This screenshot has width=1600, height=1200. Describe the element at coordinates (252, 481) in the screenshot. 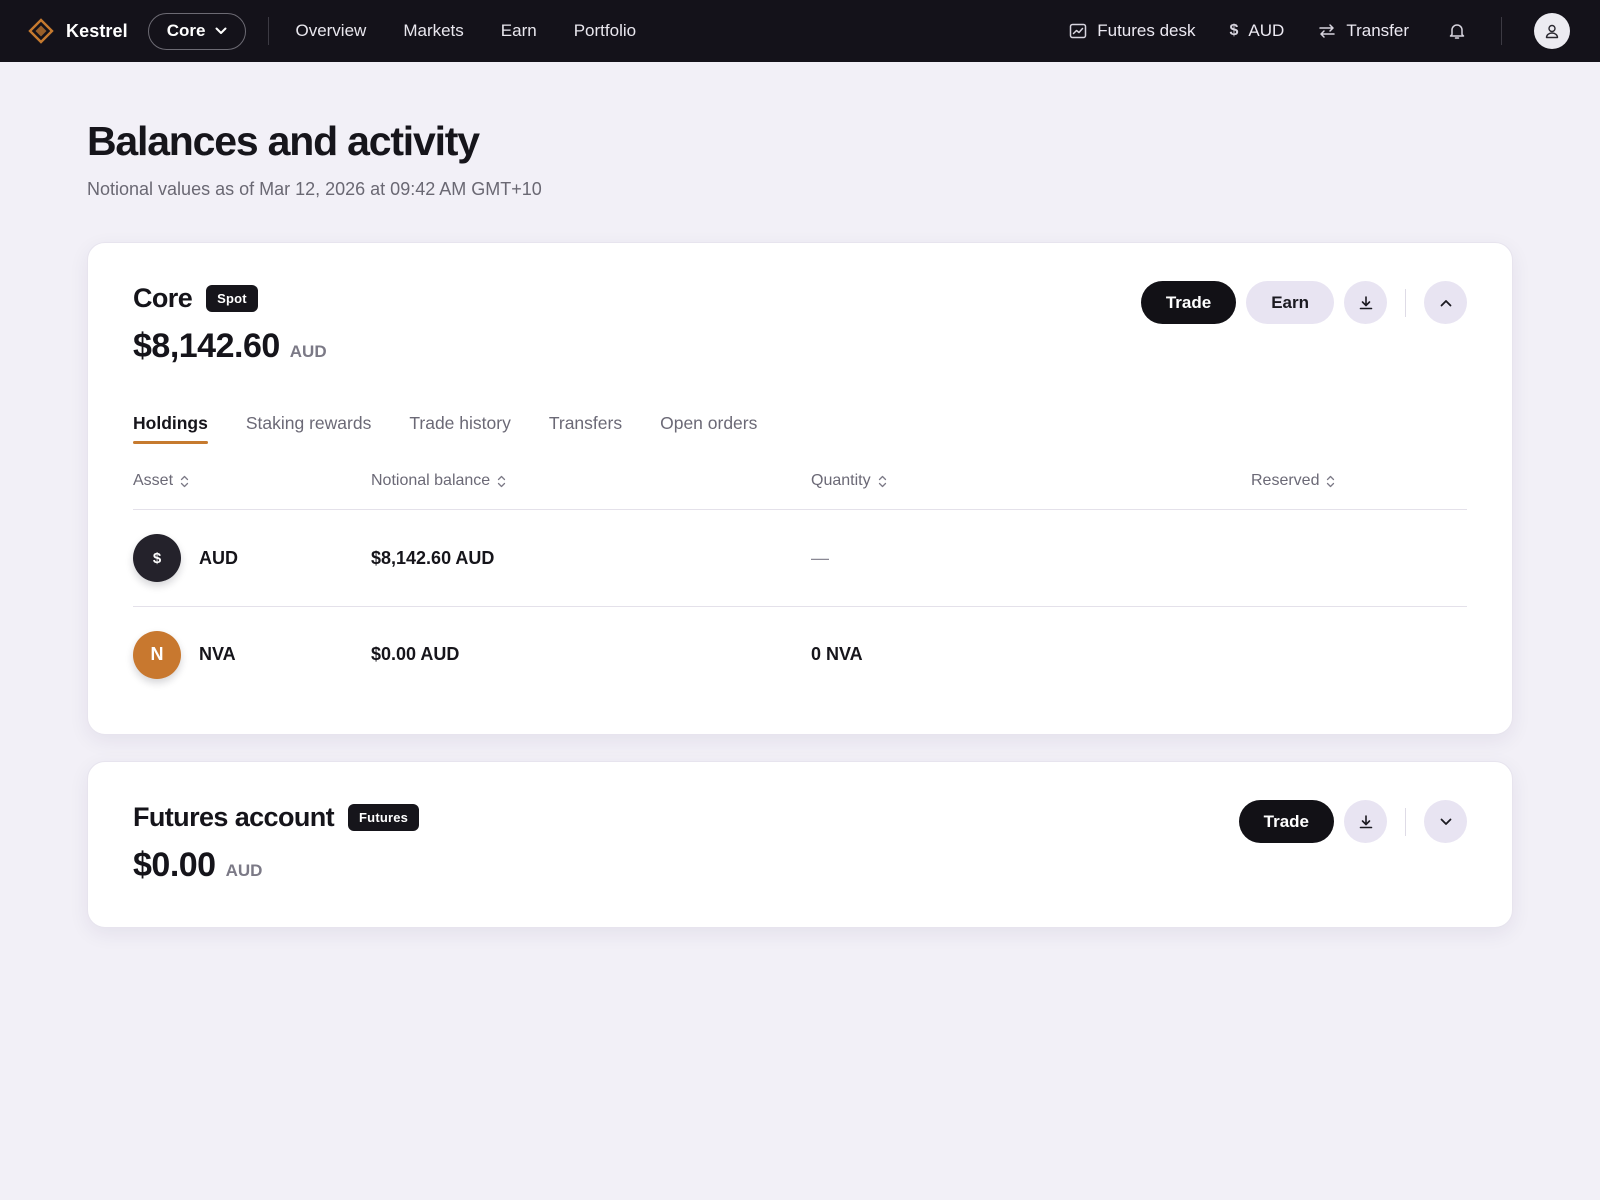

I see `column-header-asset: Asset` at that location.